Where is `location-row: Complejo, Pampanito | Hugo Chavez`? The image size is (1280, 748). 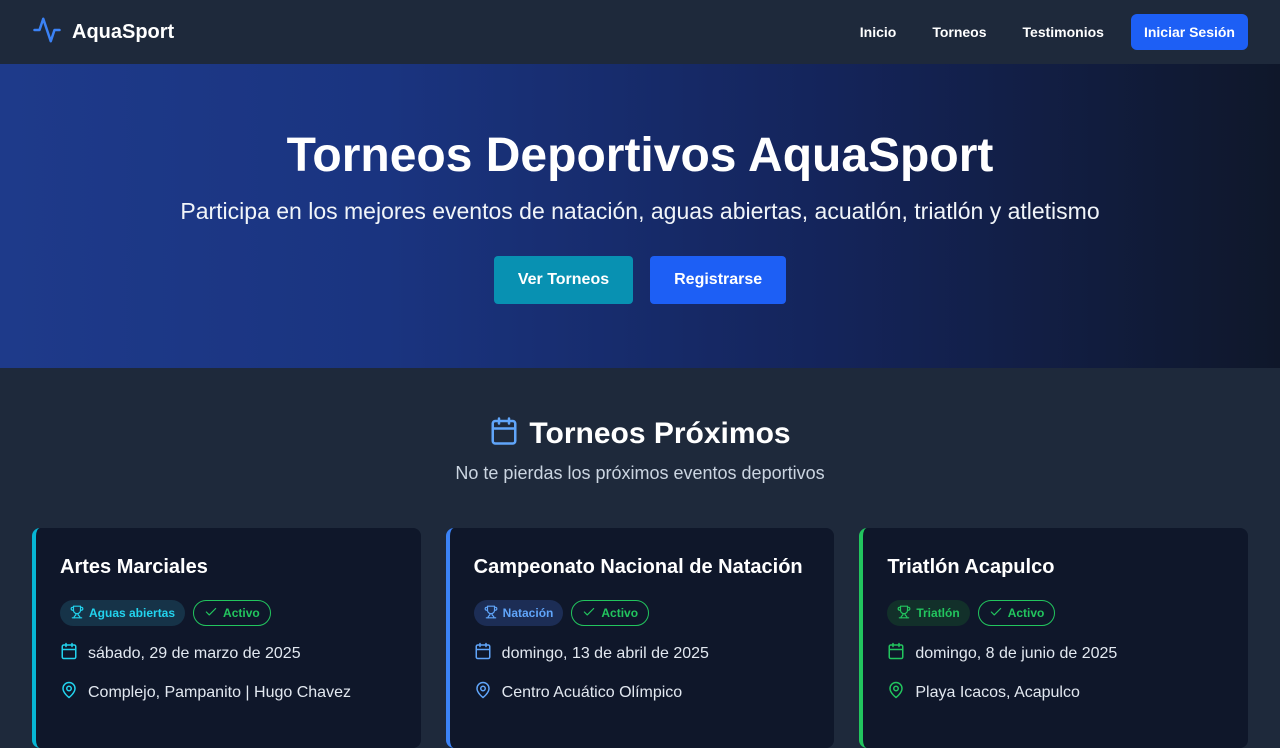 location-row: Complejo, Pampanito | Hugo Chavez is located at coordinates (228, 692).